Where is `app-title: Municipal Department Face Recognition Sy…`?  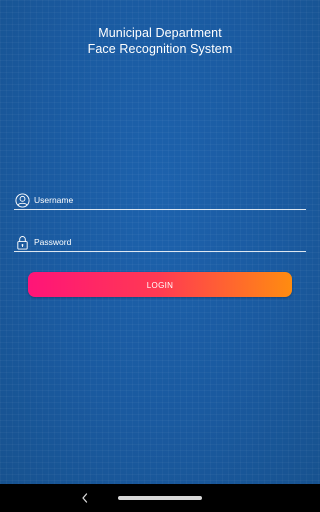 app-title: Municipal Department Face Recognition Sy… is located at coordinates (160, 41).